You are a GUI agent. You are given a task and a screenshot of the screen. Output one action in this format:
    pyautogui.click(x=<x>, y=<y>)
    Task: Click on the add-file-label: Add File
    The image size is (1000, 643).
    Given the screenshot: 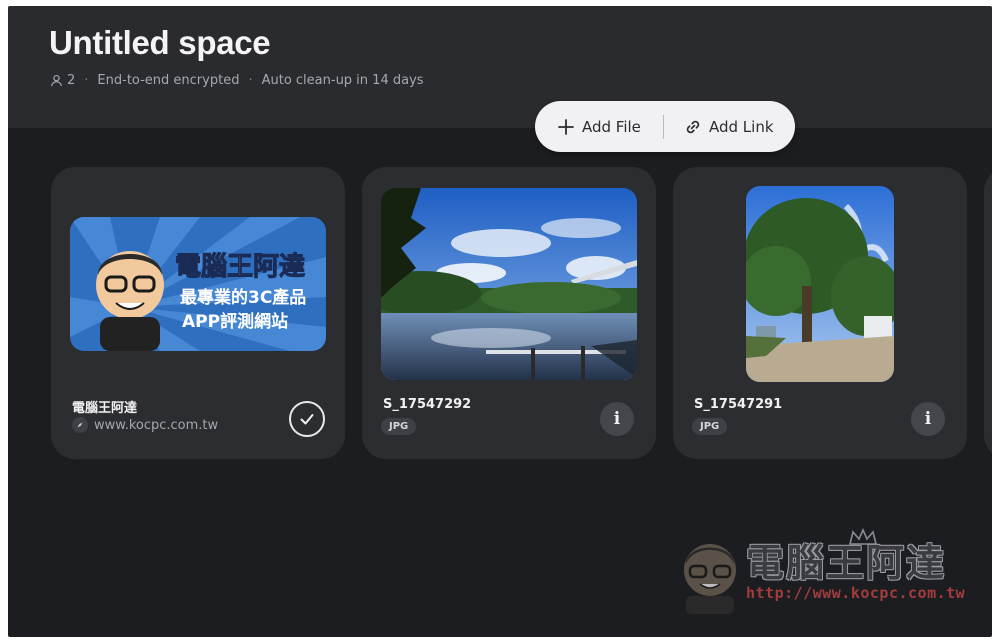 What is the action you would take?
    pyautogui.click(x=611, y=126)
    